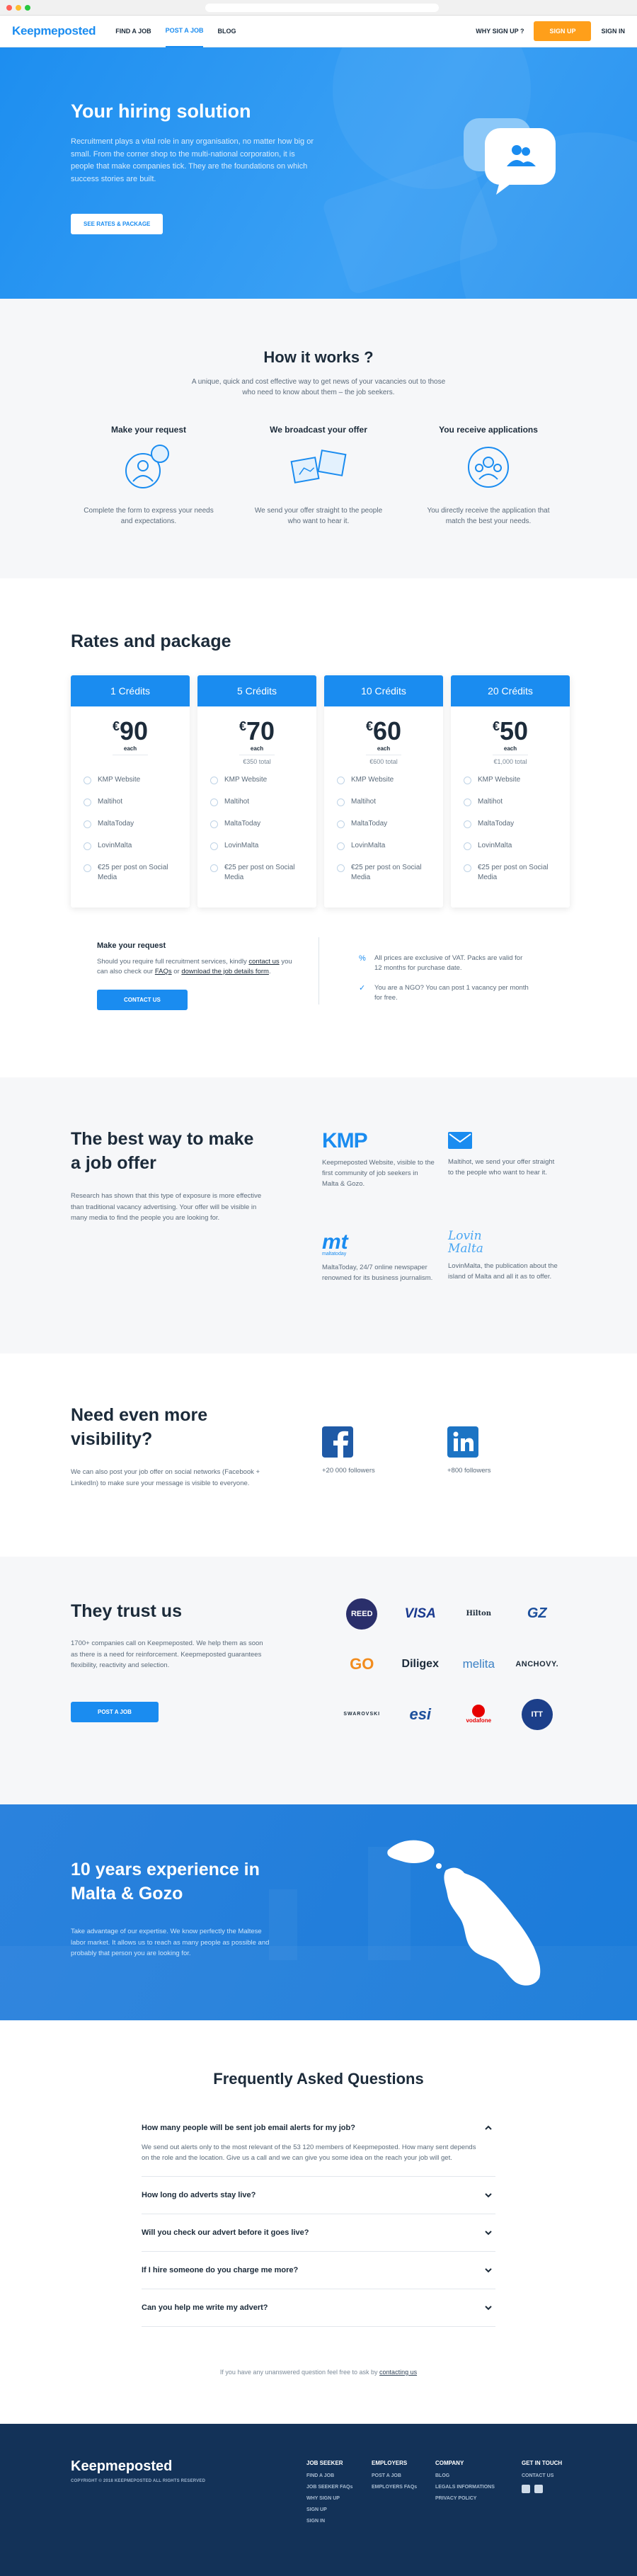  Describe the element at coordinates (263, 962) in the screenshot. I see `contact-us-link: contact us` at that location.